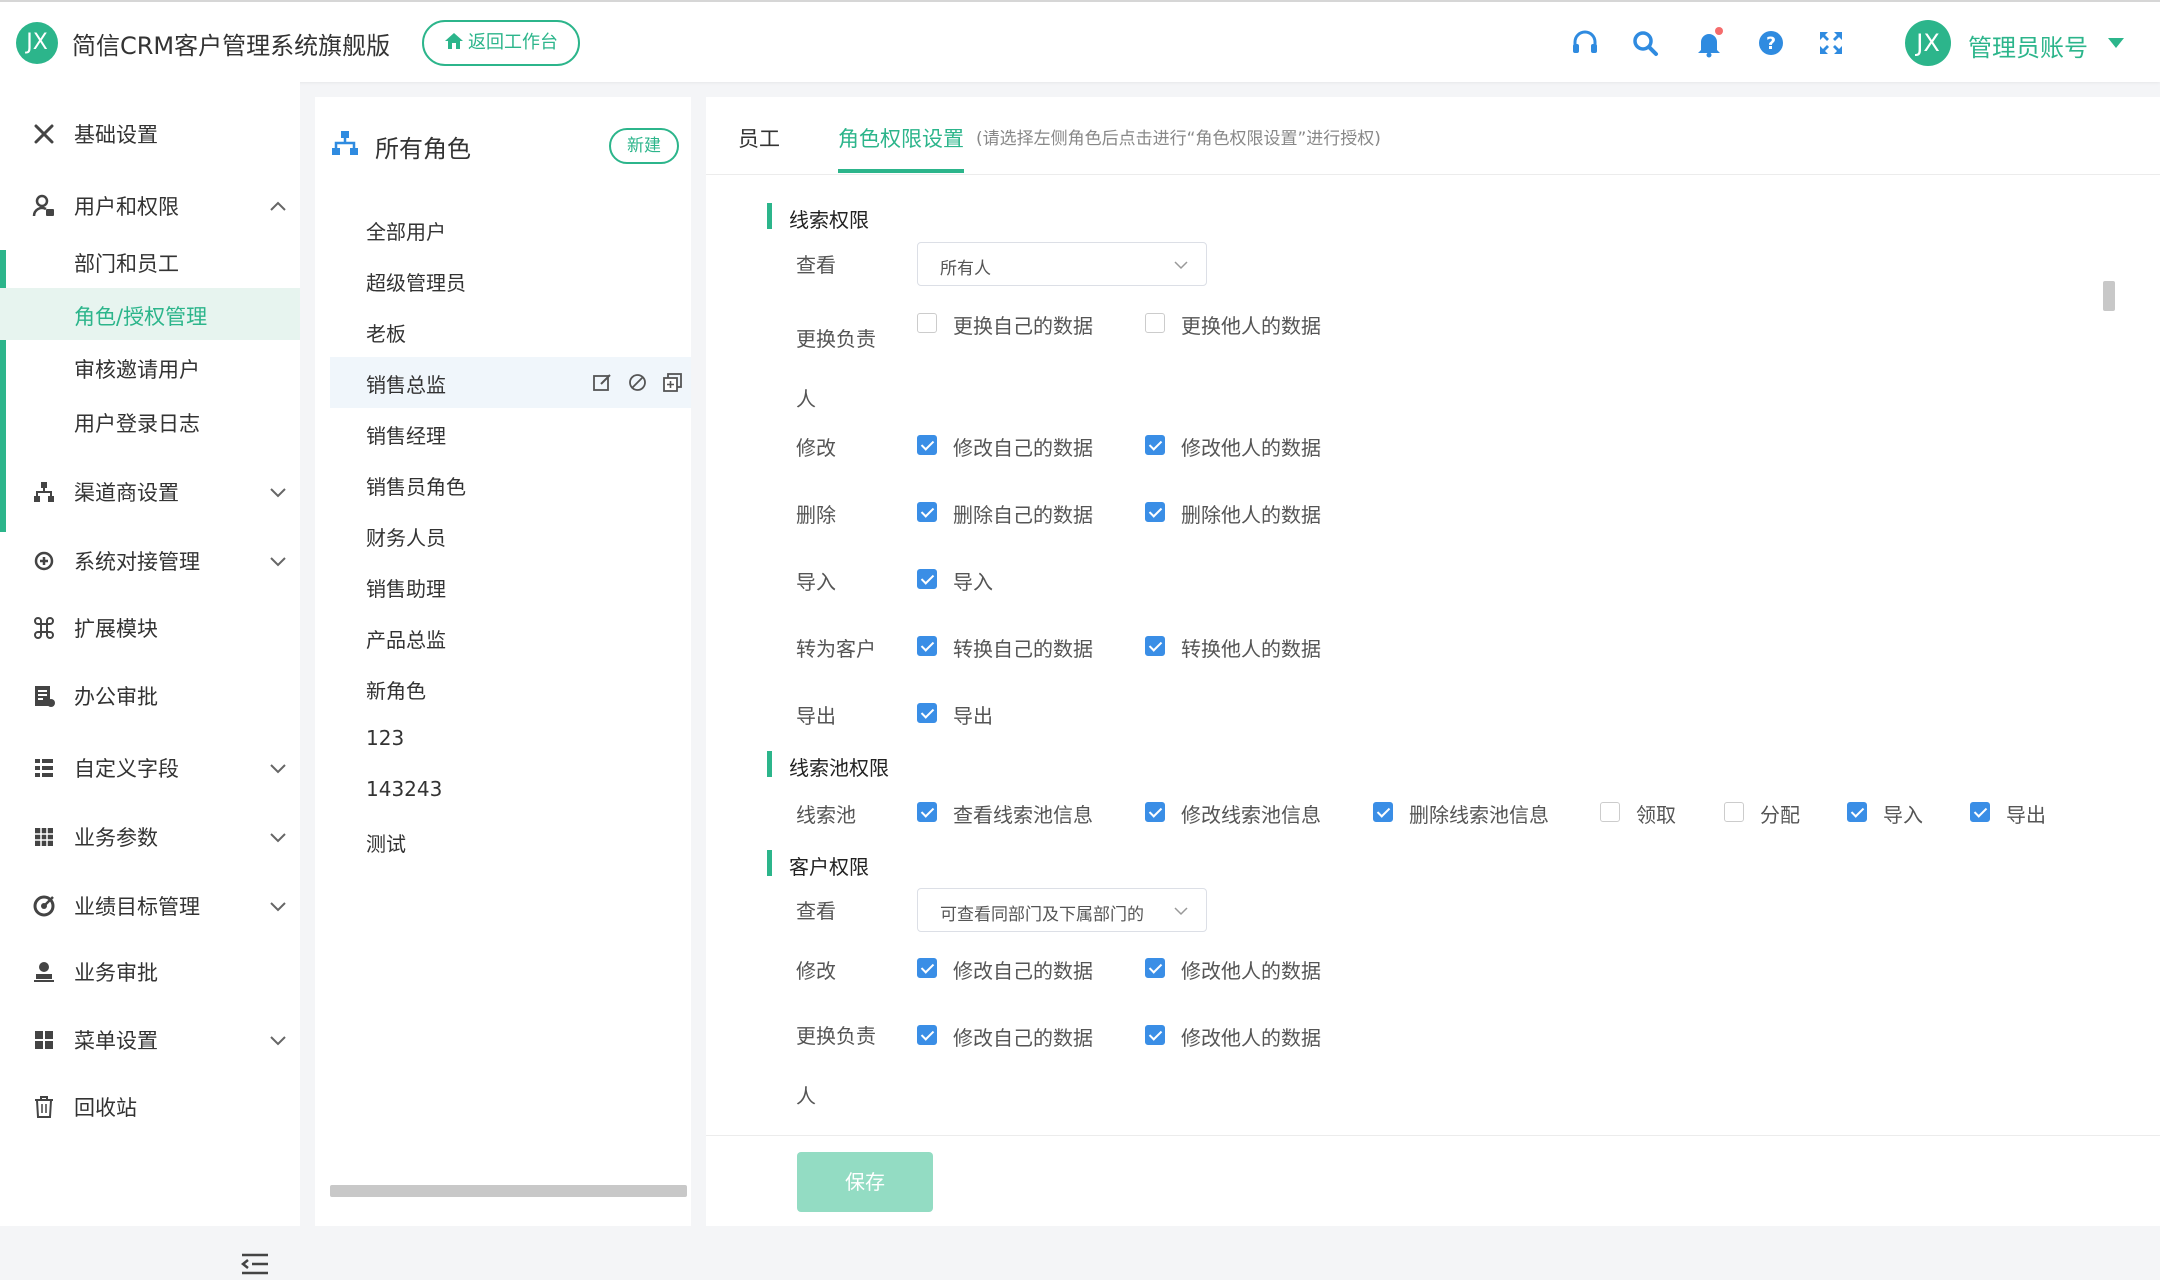  I want to click on disable-icon, so click(637, 382).